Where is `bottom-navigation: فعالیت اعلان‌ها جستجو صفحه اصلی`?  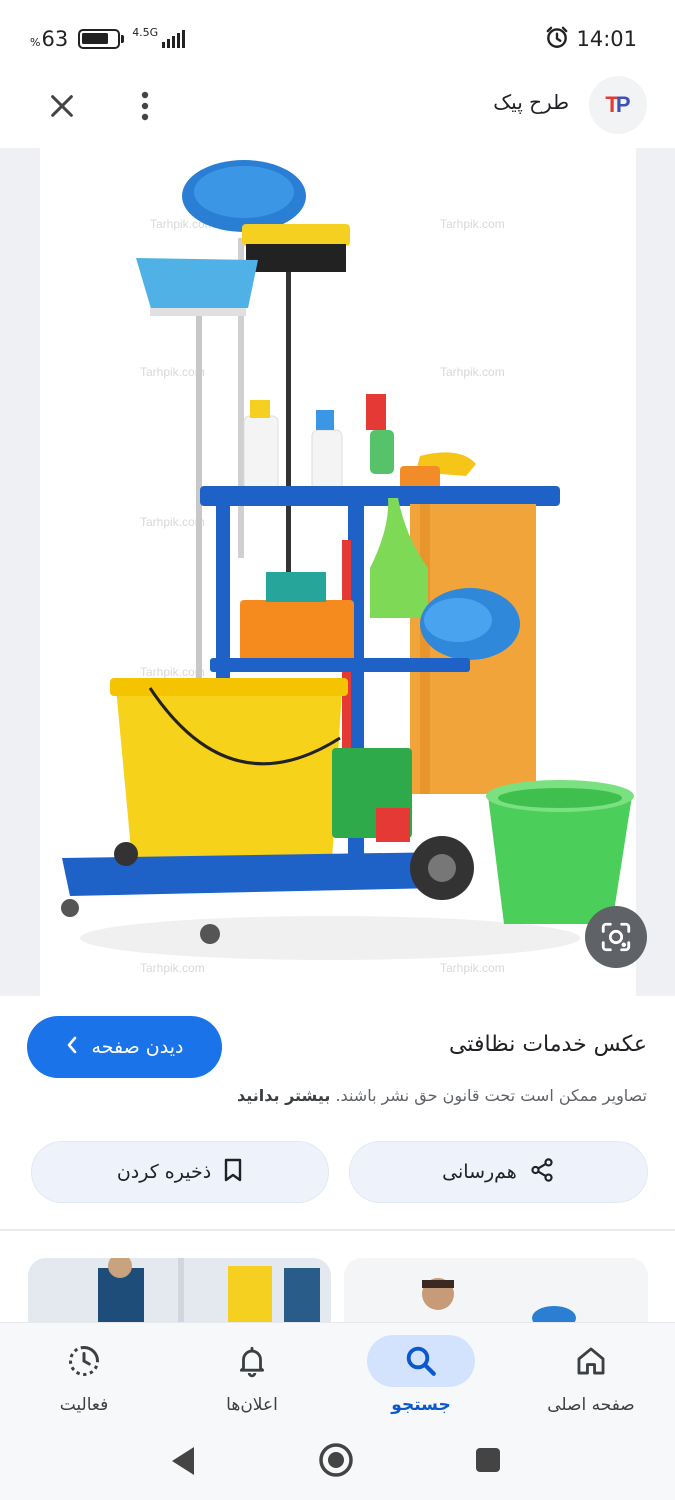 bottom-navigation: فعالیت اعلان‌ها جستجو صفحه اصلی is located at coordinates (337, 1377).